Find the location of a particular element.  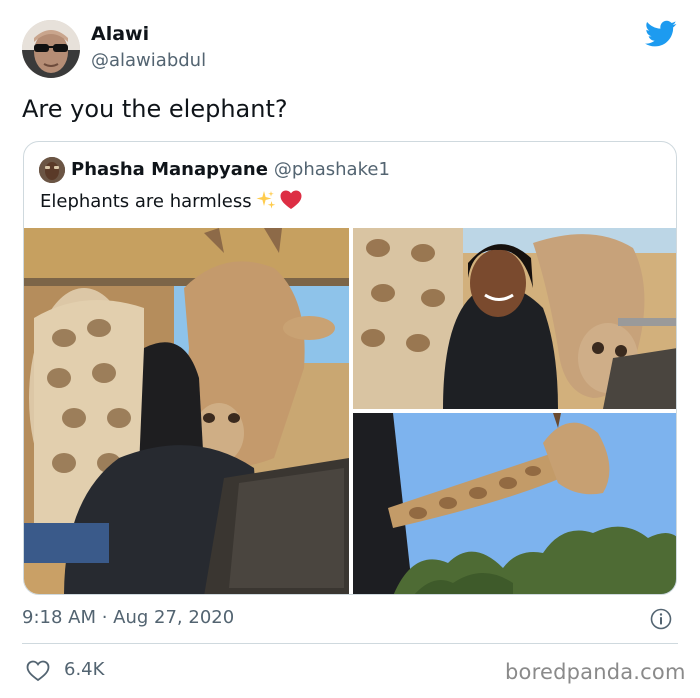

info-icon is located at coordinates (661, 619).